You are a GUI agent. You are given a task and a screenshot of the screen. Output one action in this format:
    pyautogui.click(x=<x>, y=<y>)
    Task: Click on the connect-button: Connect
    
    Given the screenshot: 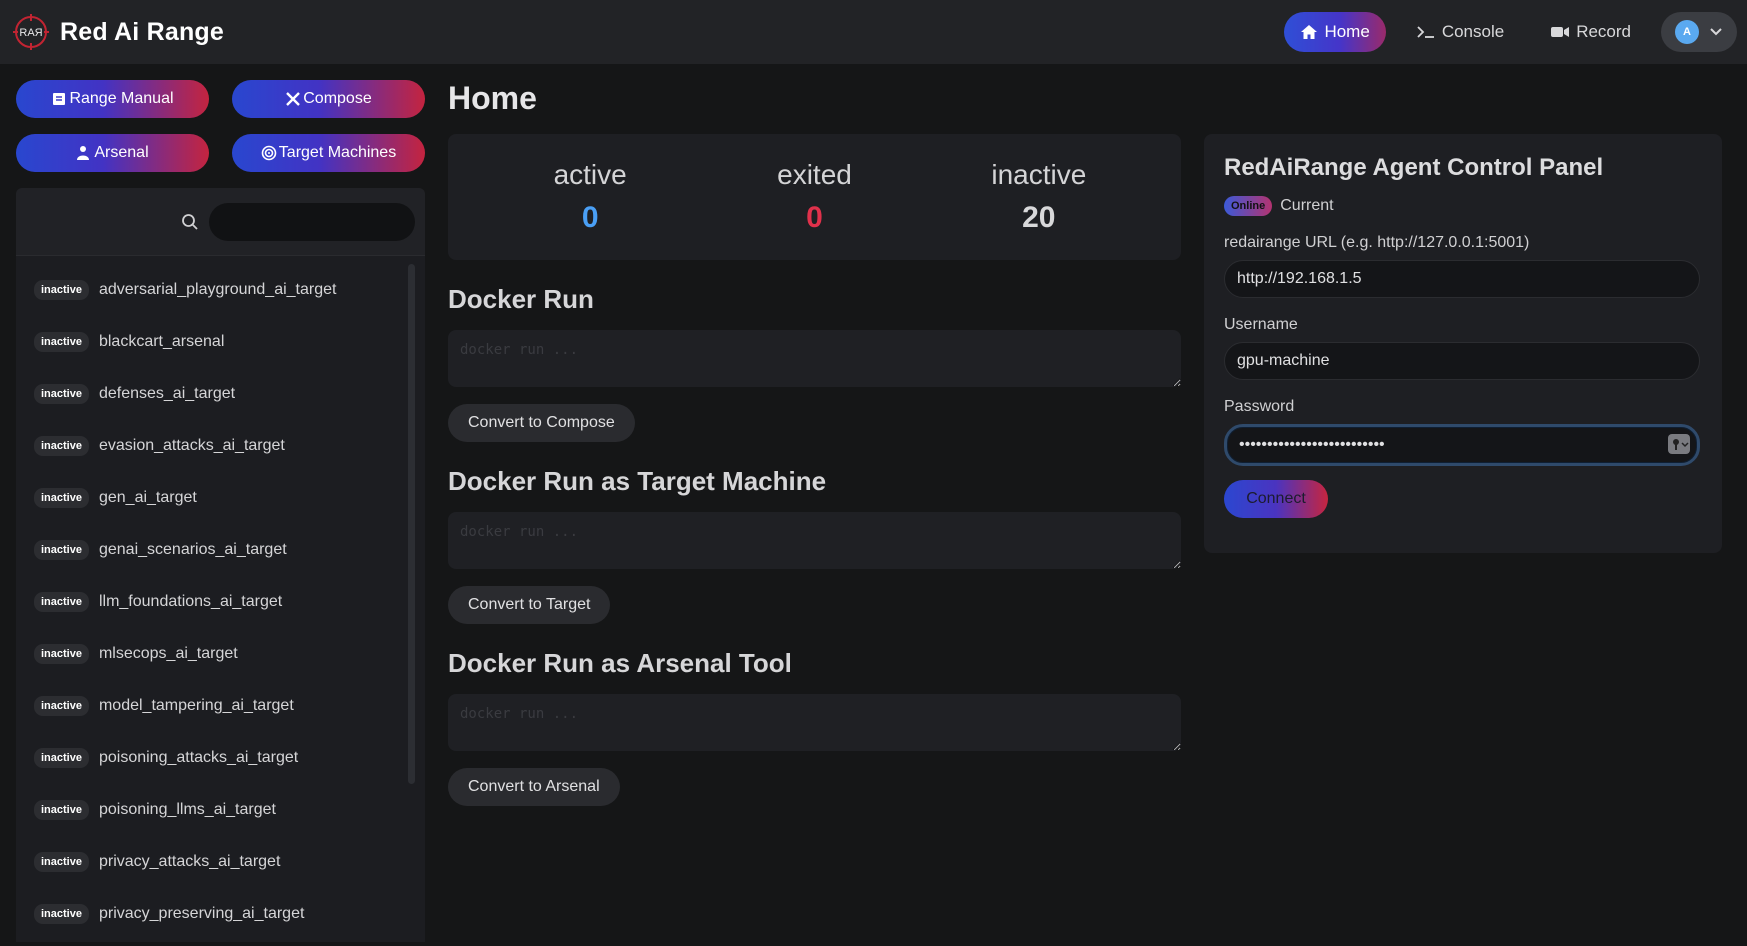 What is the action you would take?
    pyautogui.click(x=1276, y=499)
    